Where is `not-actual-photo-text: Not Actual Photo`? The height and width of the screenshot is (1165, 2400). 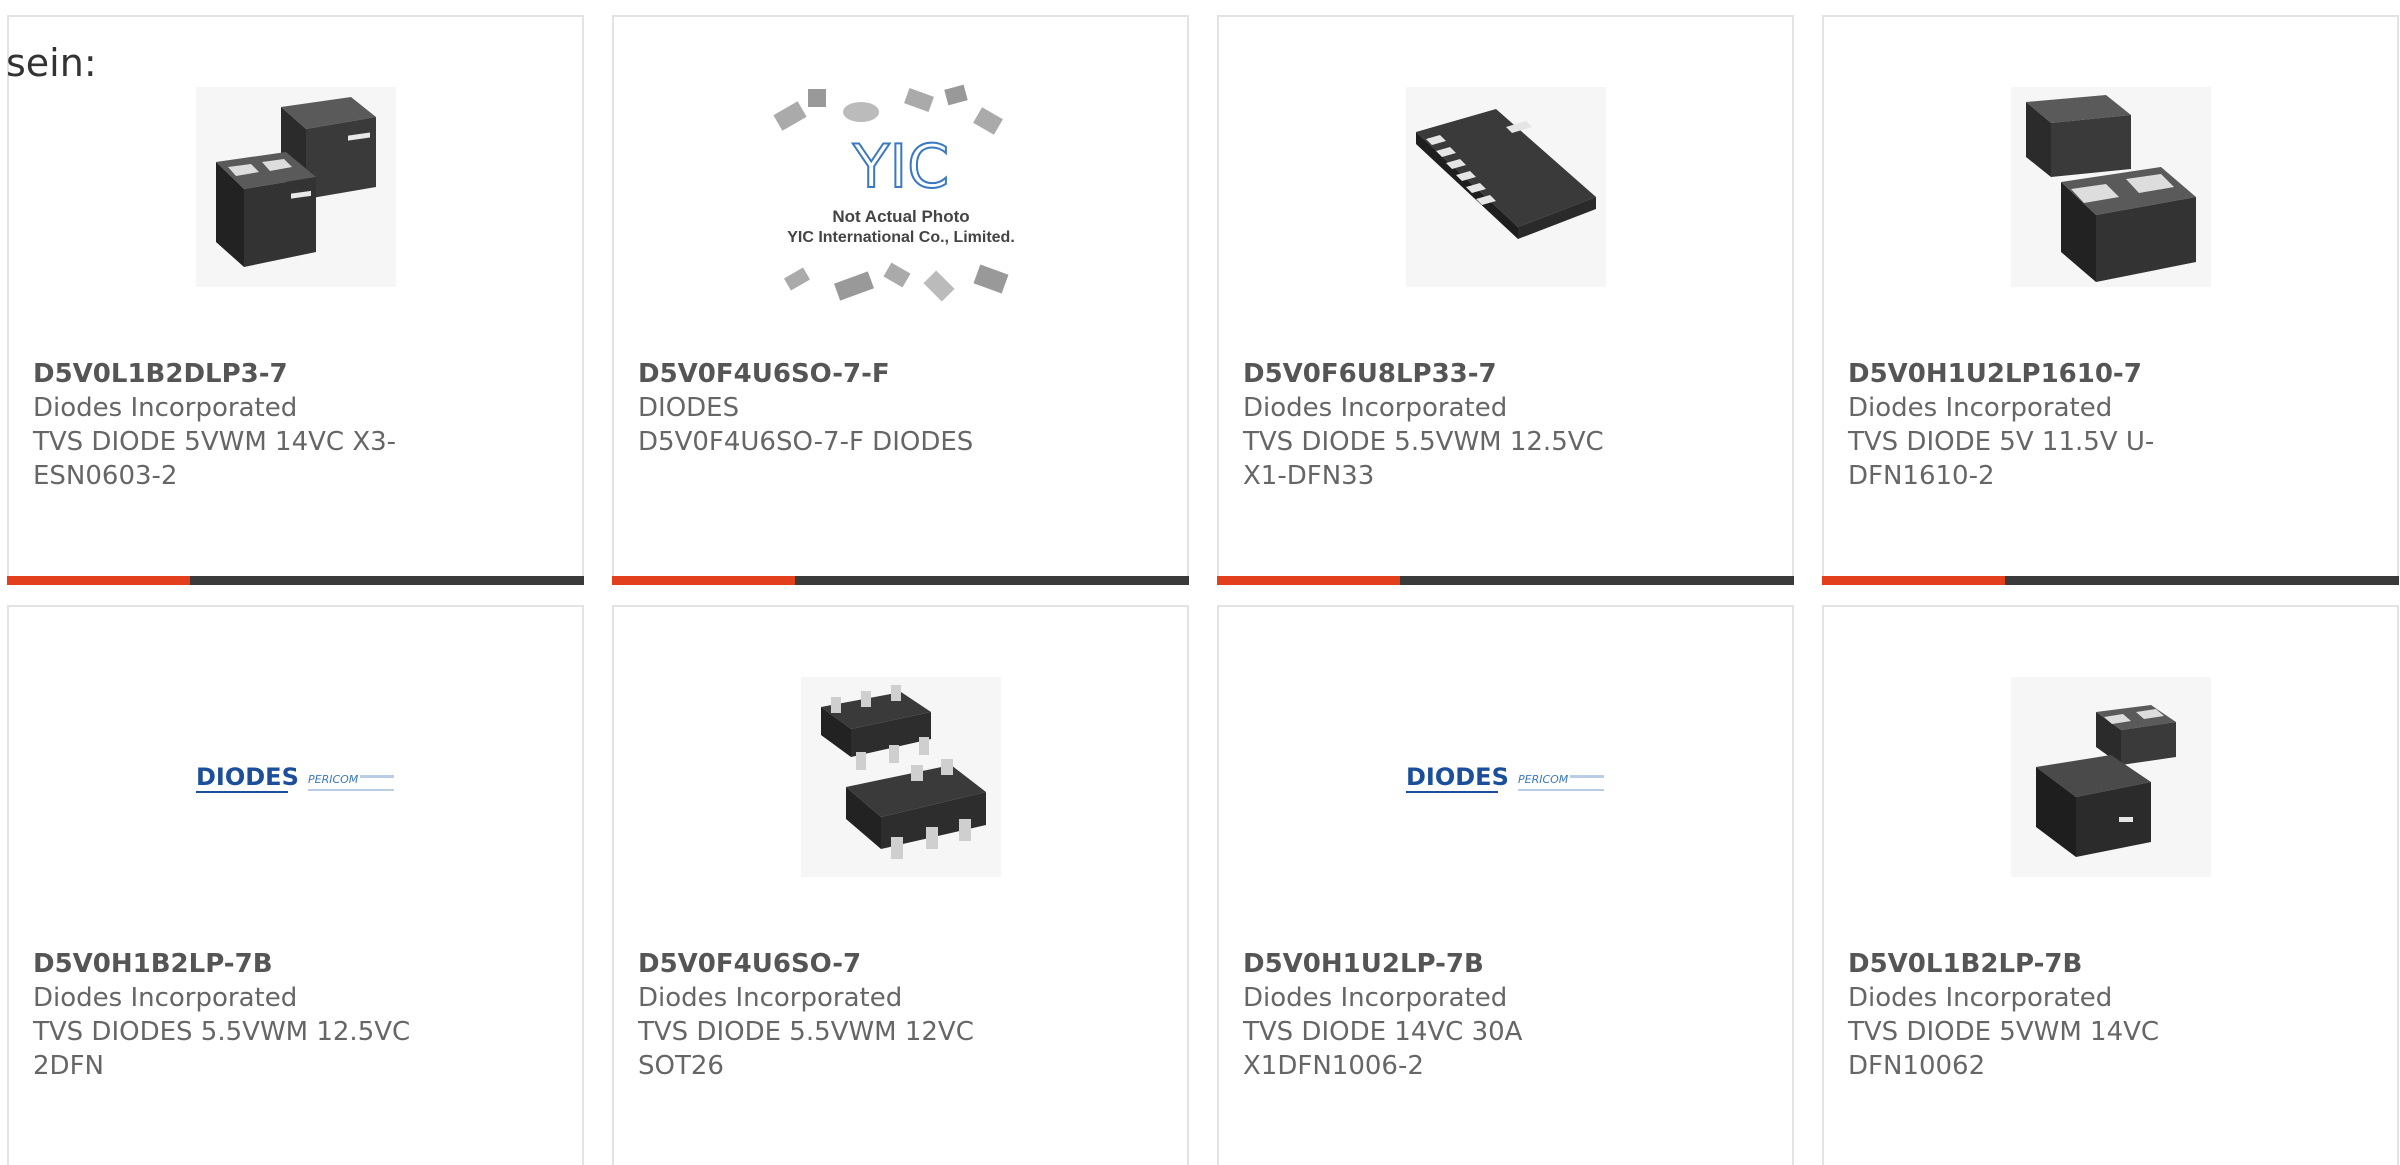 not-actual-photo-text: Not Actual Photo is located at coordinates (900, 216).